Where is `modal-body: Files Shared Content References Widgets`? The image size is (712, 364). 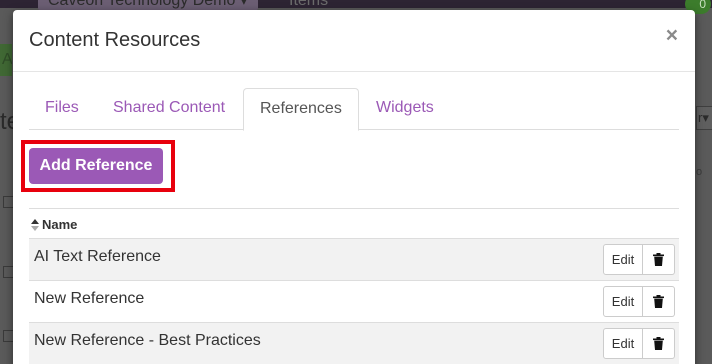 modal-body: Files Shared Content References Widgets is located at coordinates (354, 109).